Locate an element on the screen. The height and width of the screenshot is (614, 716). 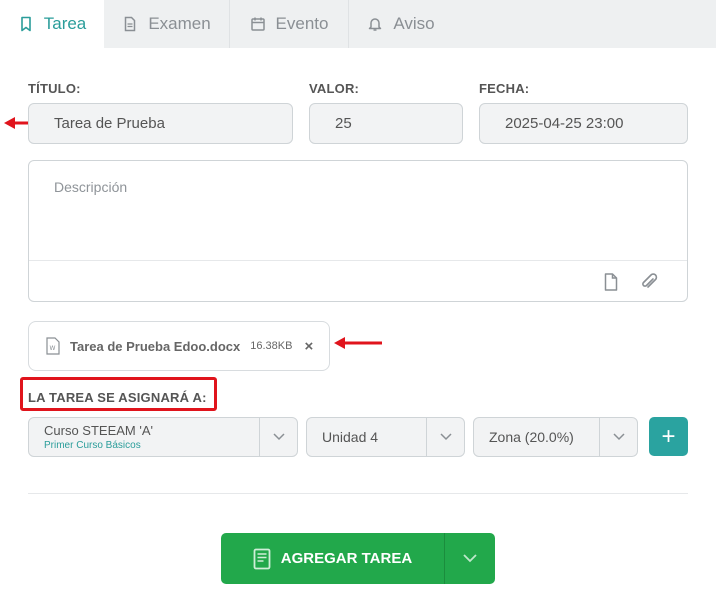
tab-bar: Tarea Examen Evento Aviso is located at coordinates (358, 24).